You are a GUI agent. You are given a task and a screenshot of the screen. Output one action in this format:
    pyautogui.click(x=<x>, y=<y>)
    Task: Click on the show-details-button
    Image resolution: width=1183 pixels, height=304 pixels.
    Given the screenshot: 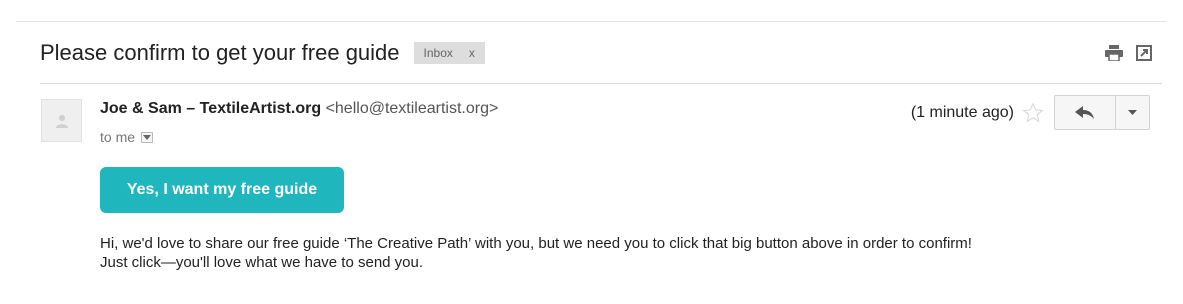 What is the action you would take?
    pyautogui.click(x=147, y=137)
    